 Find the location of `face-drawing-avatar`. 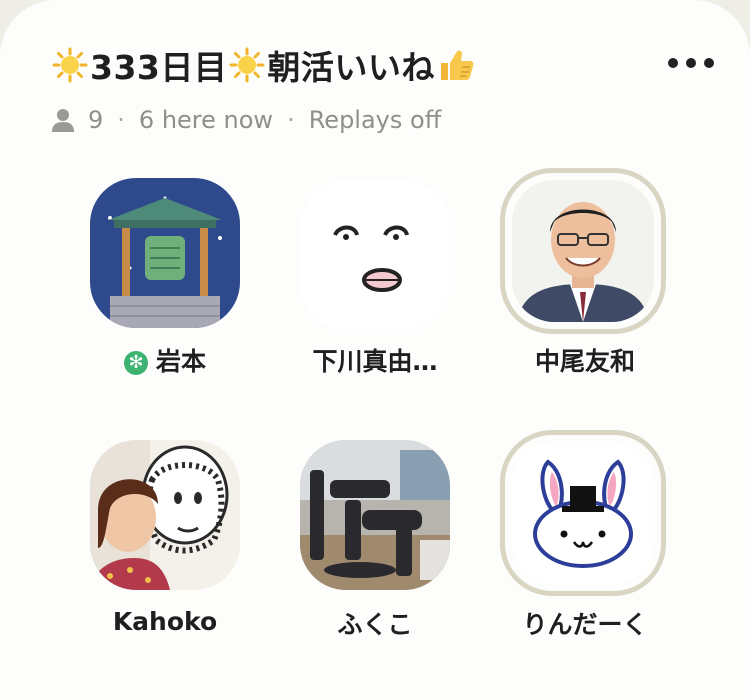

face-drawing-avatar is located at coordinates (375, 255).